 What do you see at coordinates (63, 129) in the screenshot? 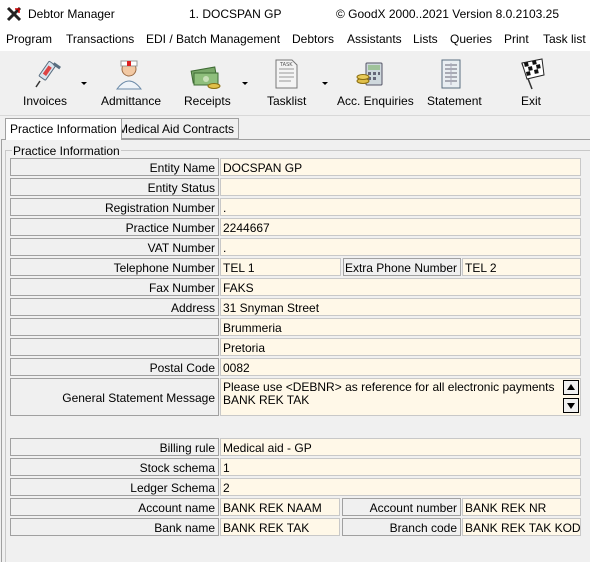
I see `tab-practice-information: Practice Information` at bounding box center [63, 129].